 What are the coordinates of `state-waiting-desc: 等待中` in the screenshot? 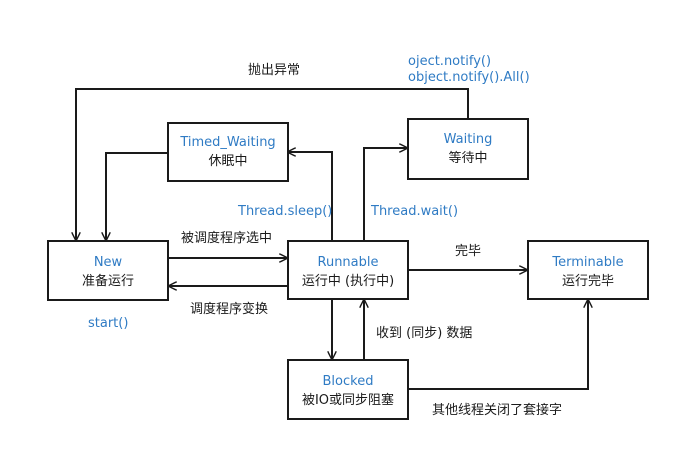 It's located at (467, 158).